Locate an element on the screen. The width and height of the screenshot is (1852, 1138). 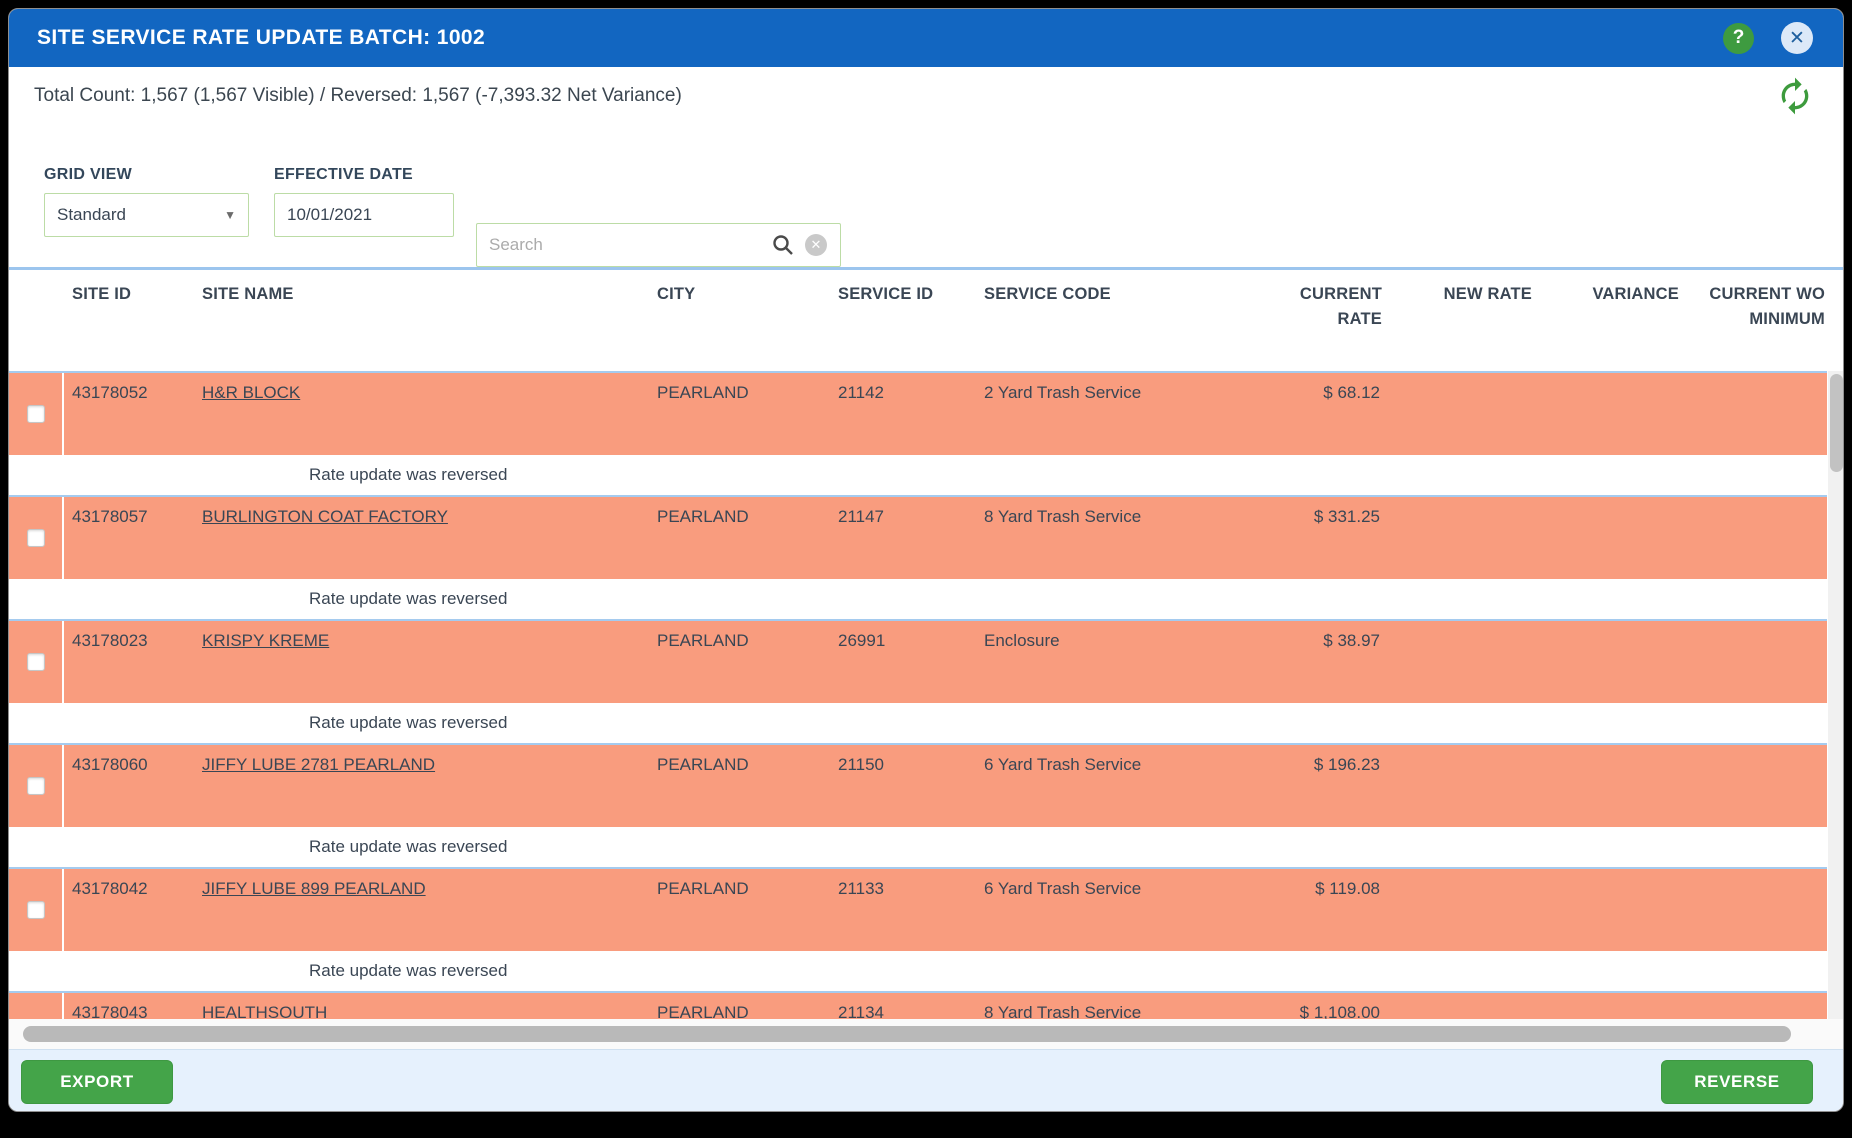
export-button: EXPORT is located at coordinates (97, 1081).